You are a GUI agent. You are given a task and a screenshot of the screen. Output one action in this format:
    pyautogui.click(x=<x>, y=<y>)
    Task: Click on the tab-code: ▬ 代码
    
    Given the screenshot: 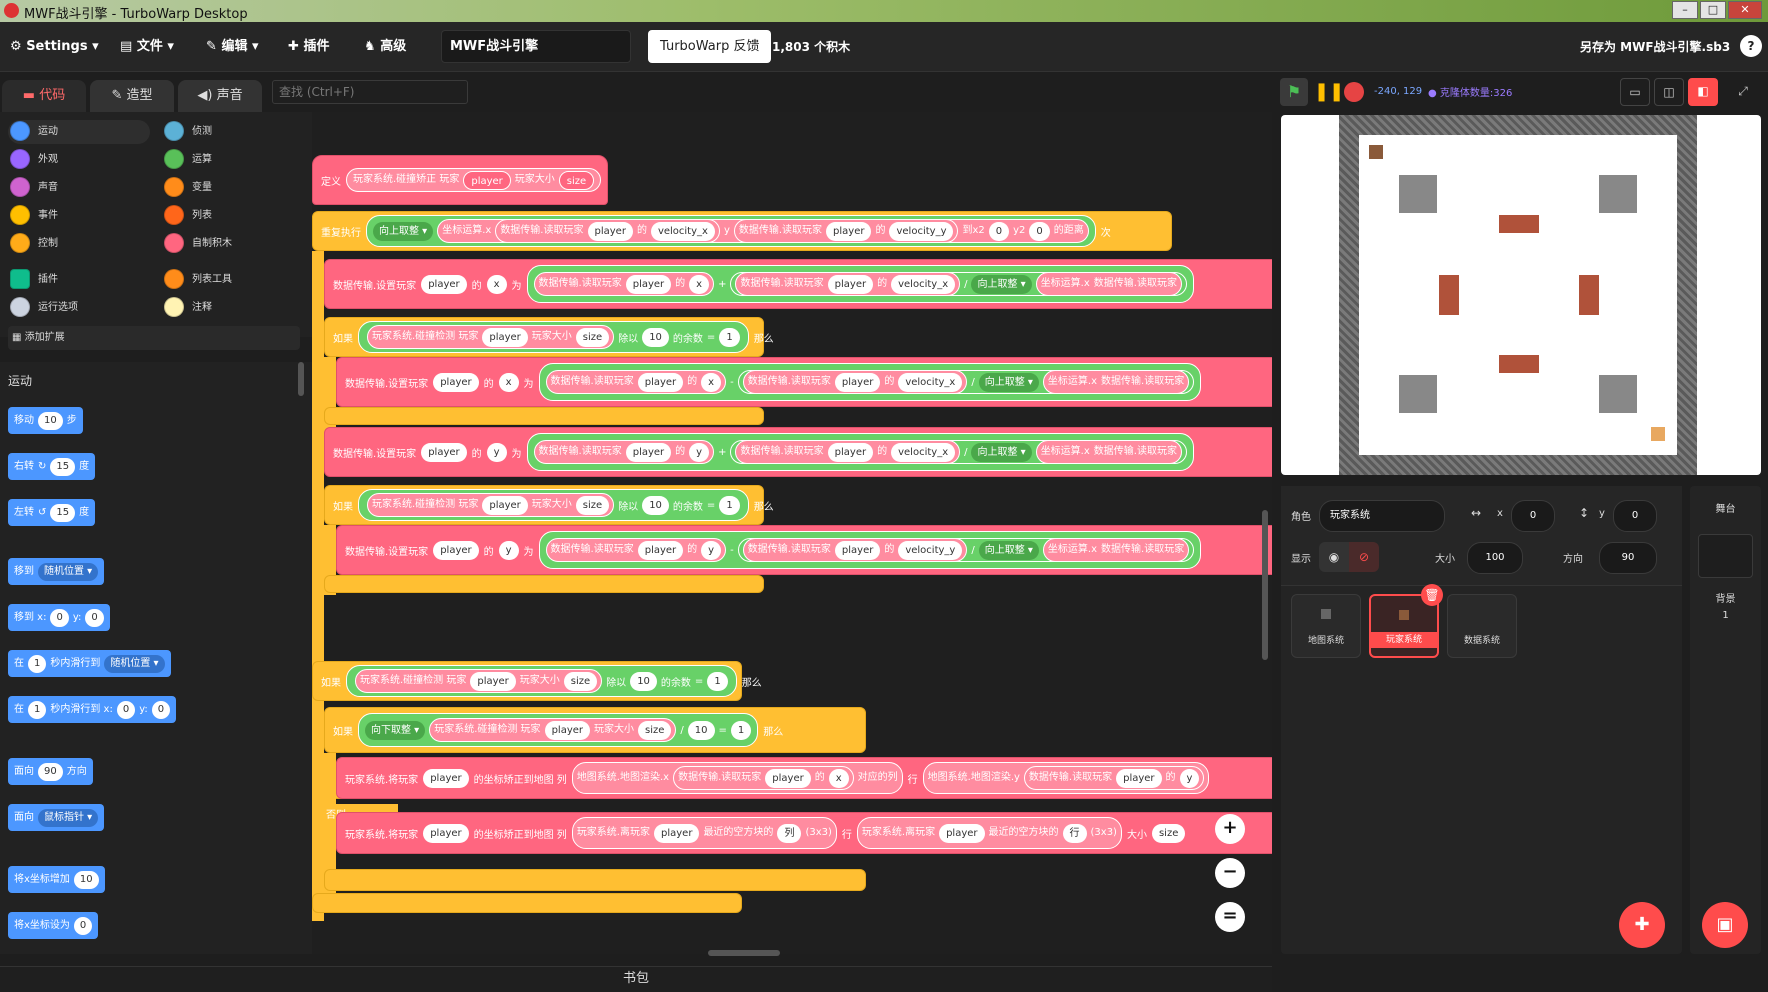 What is the action you would take?
    pyautogui.click(x=44, y=96)
    